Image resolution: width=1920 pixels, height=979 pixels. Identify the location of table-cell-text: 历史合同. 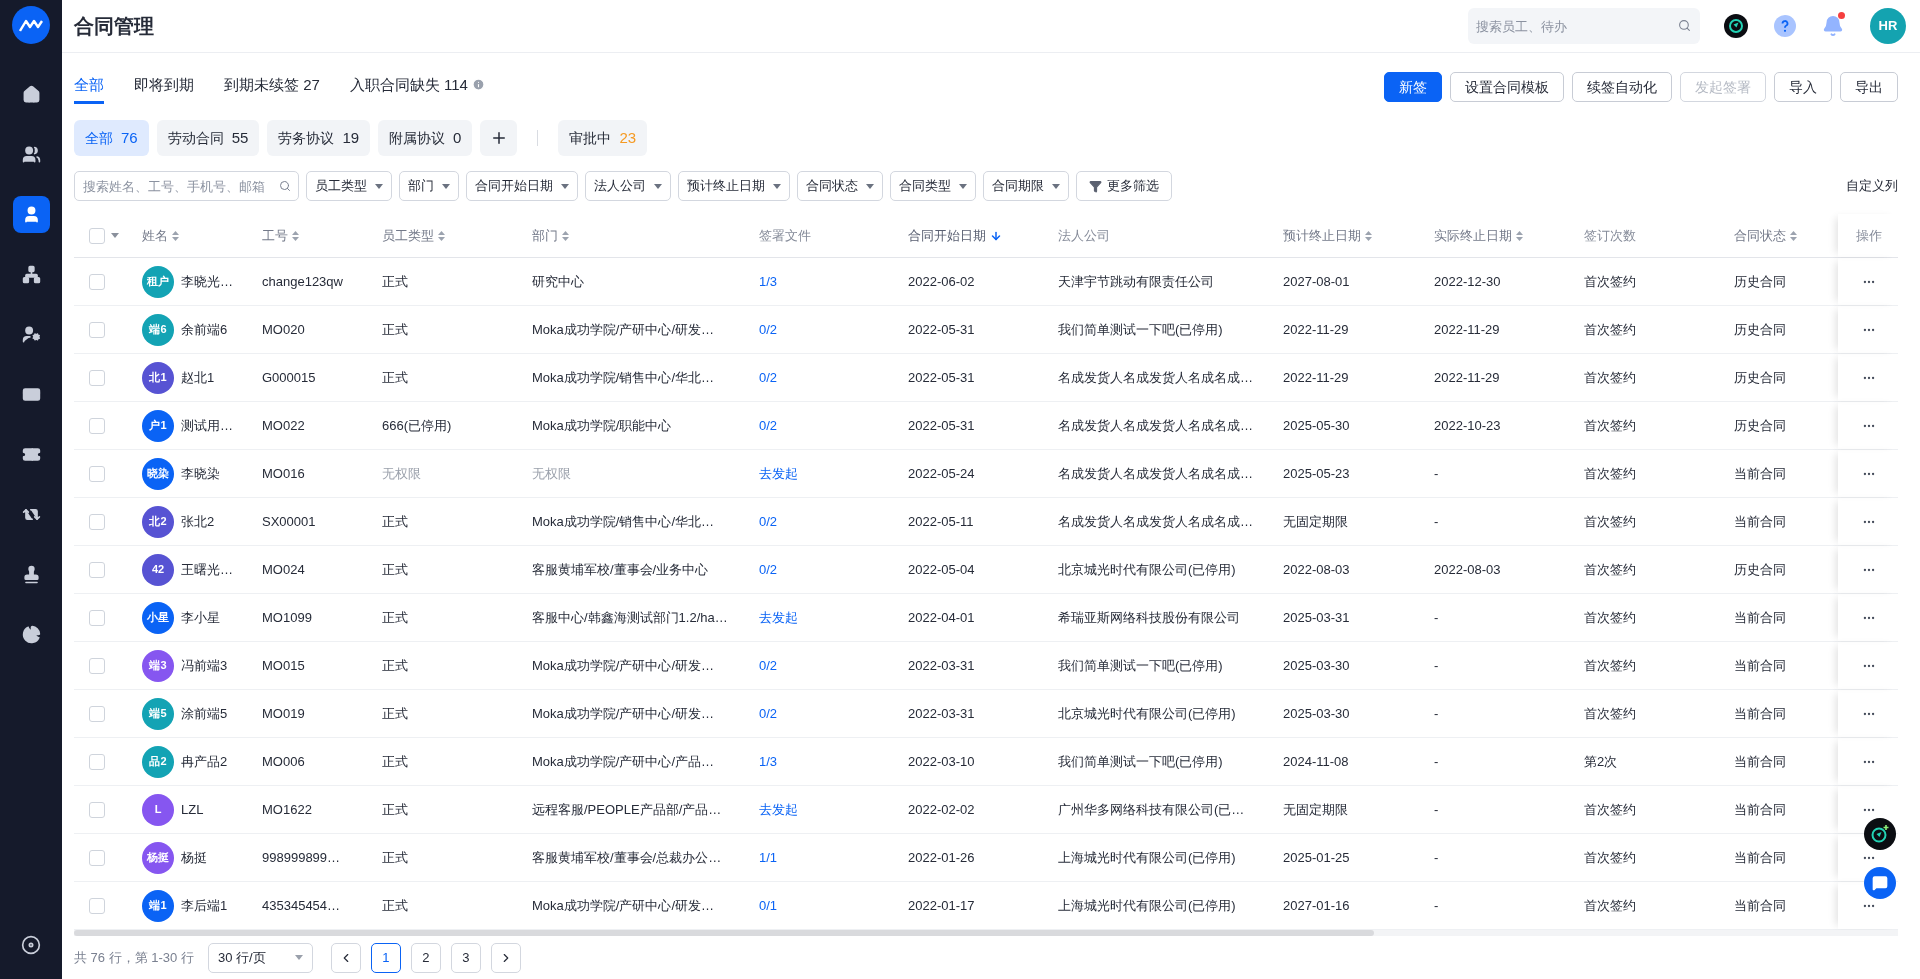
(1760, 569).